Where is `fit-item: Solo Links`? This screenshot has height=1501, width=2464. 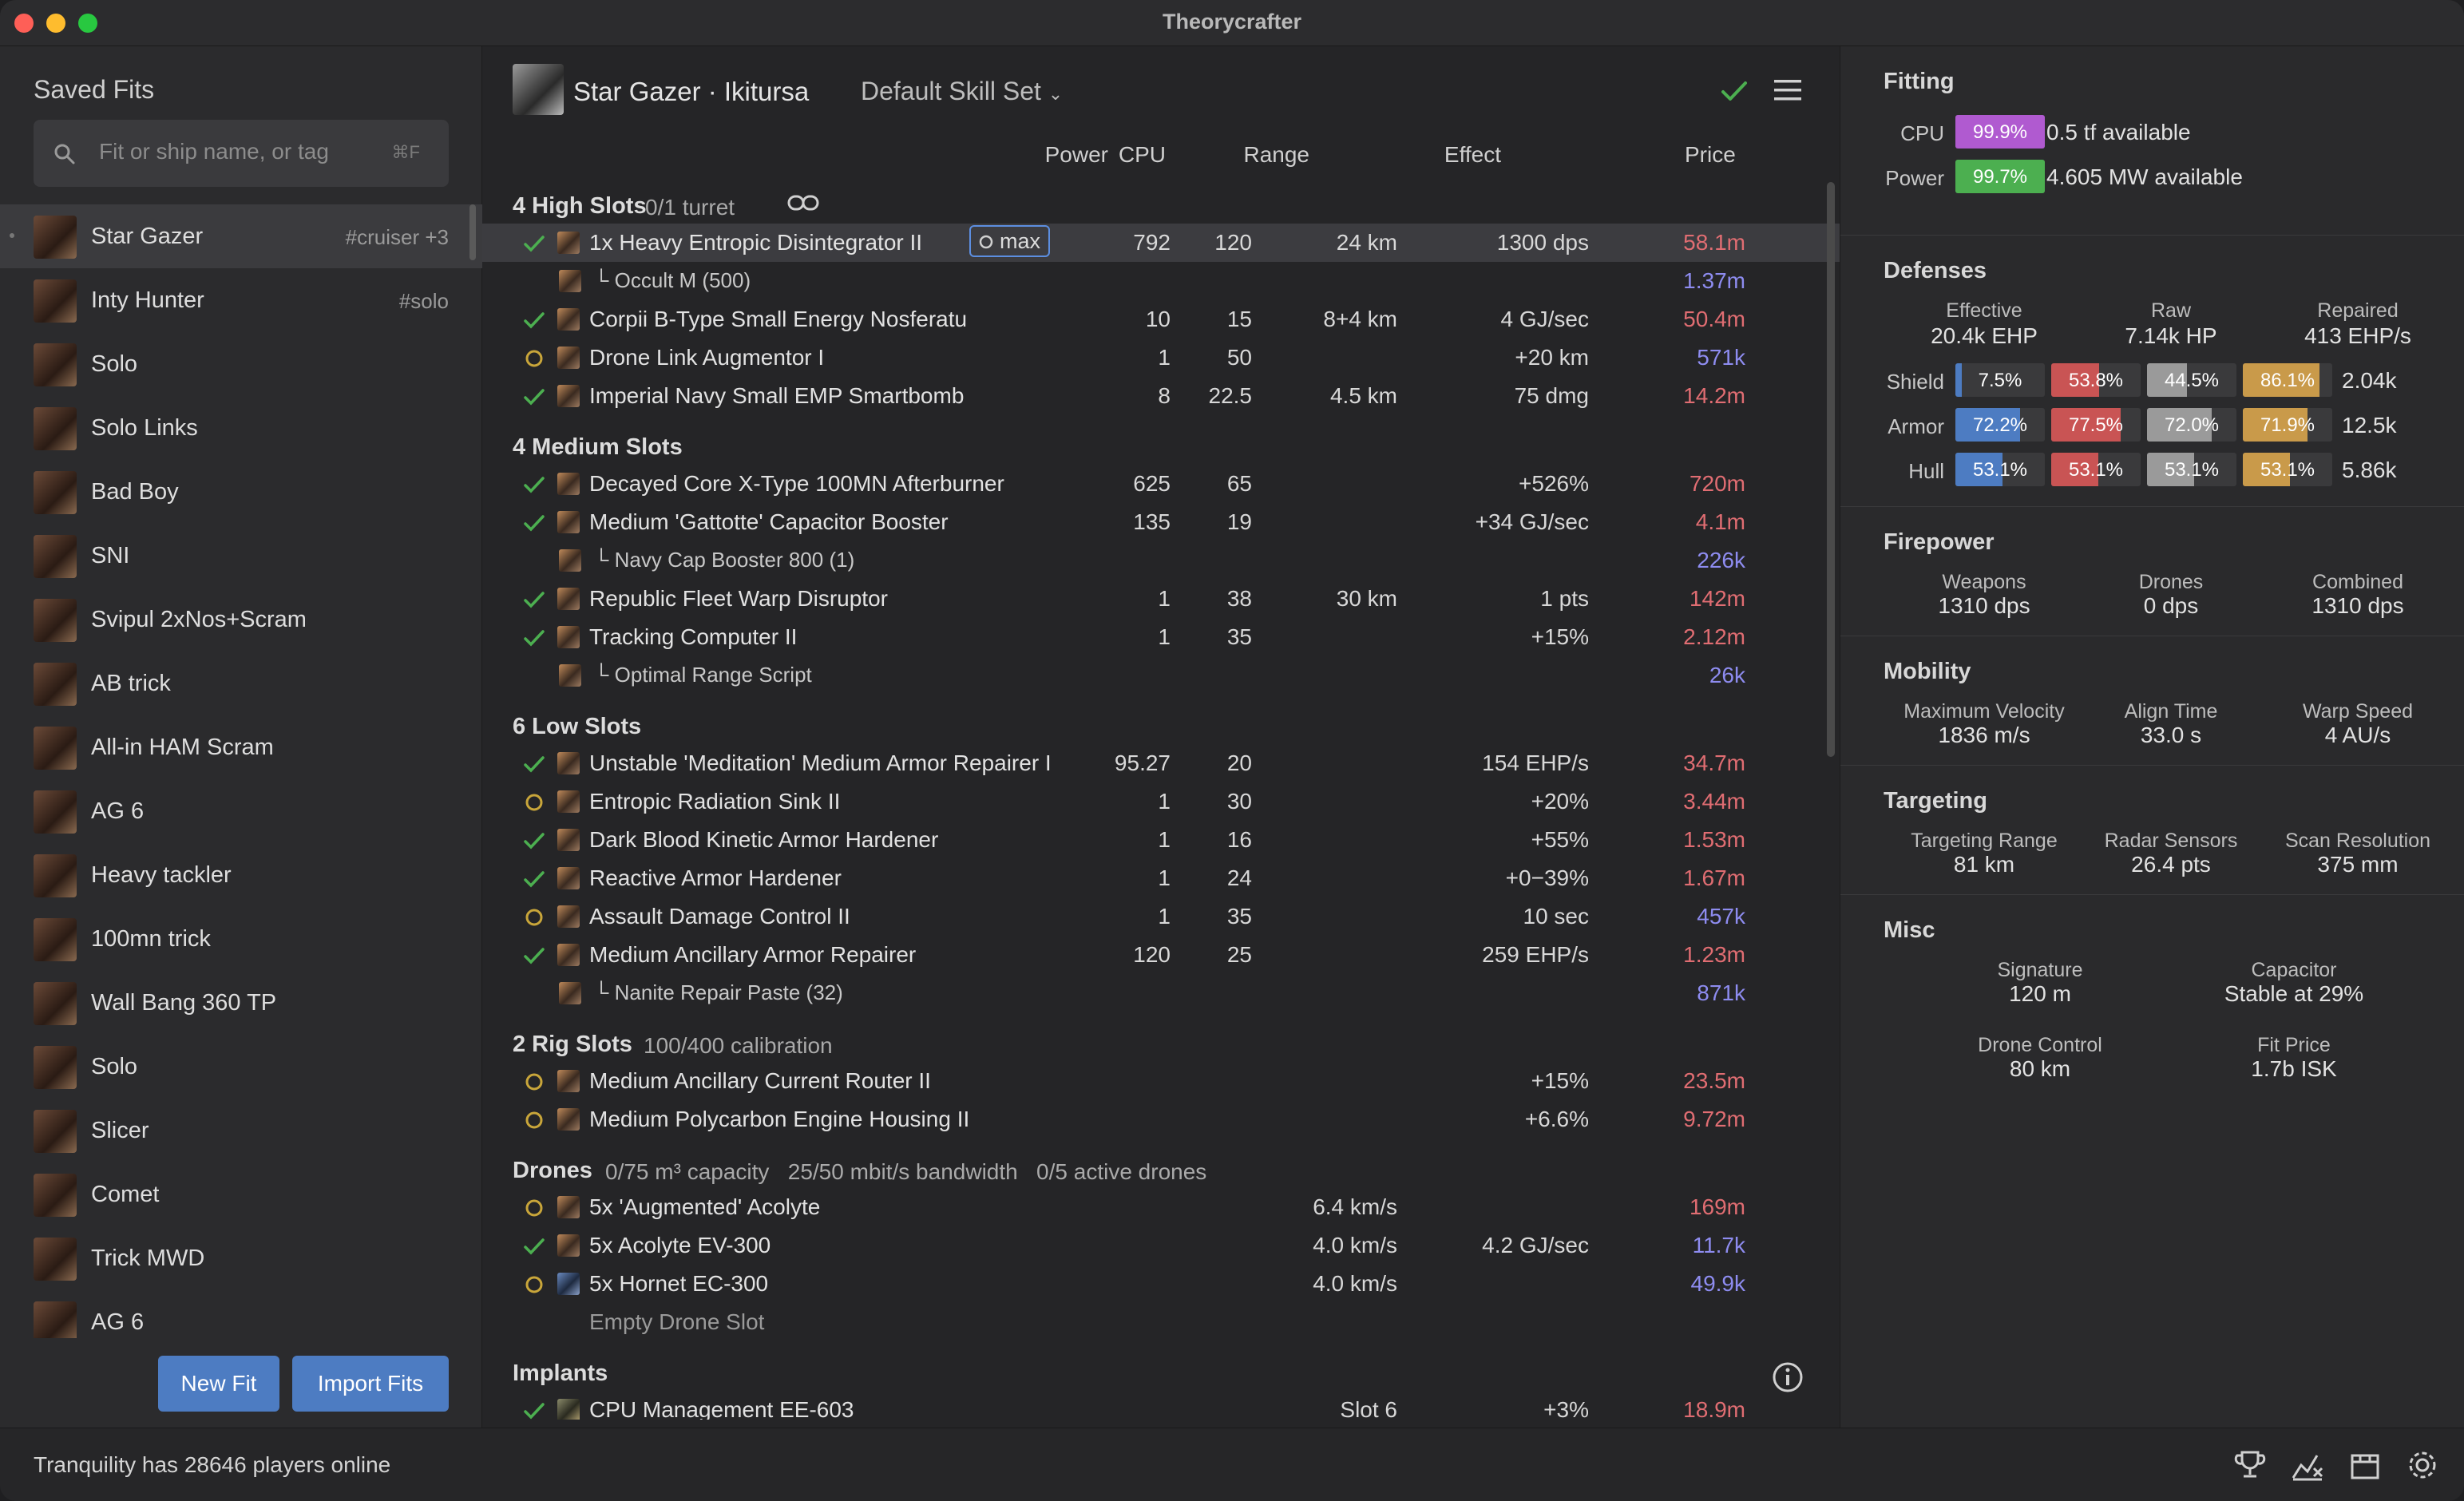
fit-item: Solo Links is located at coordinates (241, 428).